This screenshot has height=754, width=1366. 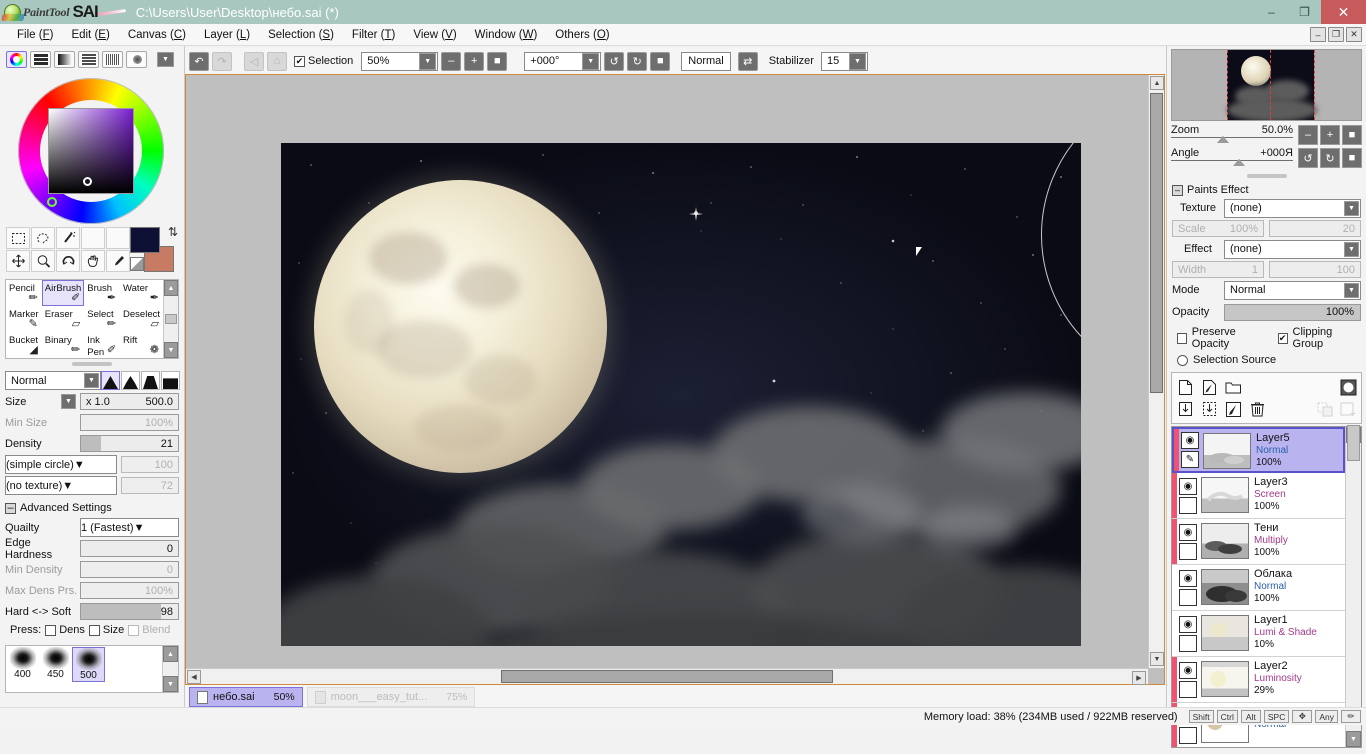 I want to click on size-field: x 1.0 500.0, so click(x=129, y=401).